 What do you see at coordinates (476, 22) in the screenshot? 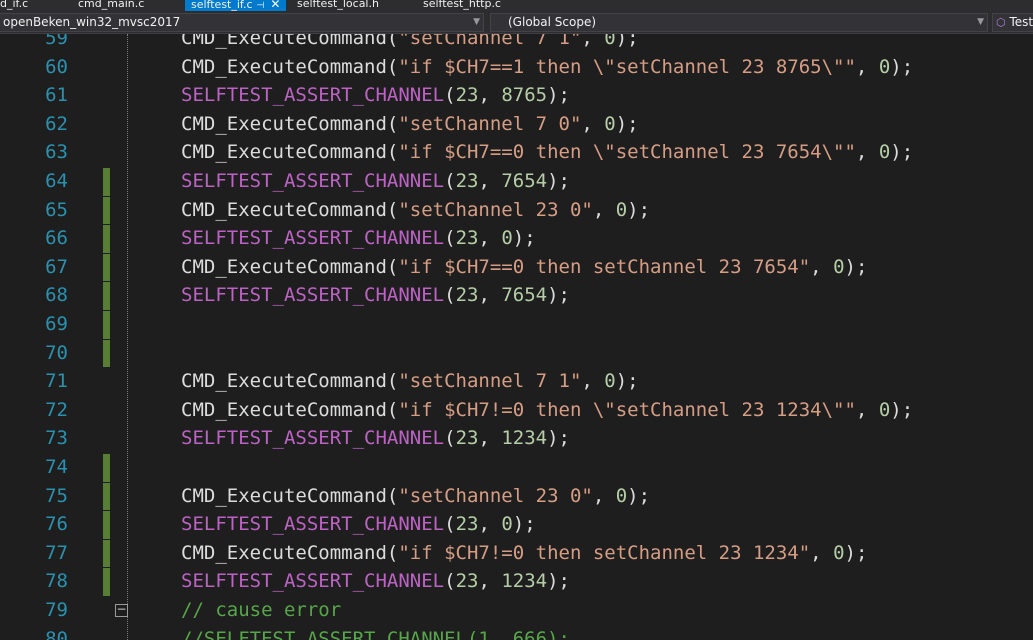
I see `chevron-down-icon: ▼` at bounding box center [476, 22].